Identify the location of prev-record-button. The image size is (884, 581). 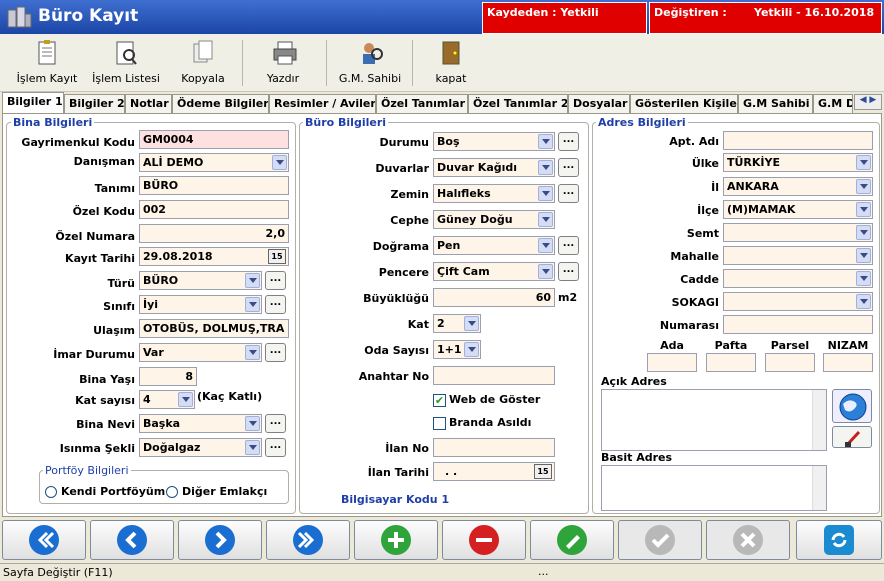
(132, 540).